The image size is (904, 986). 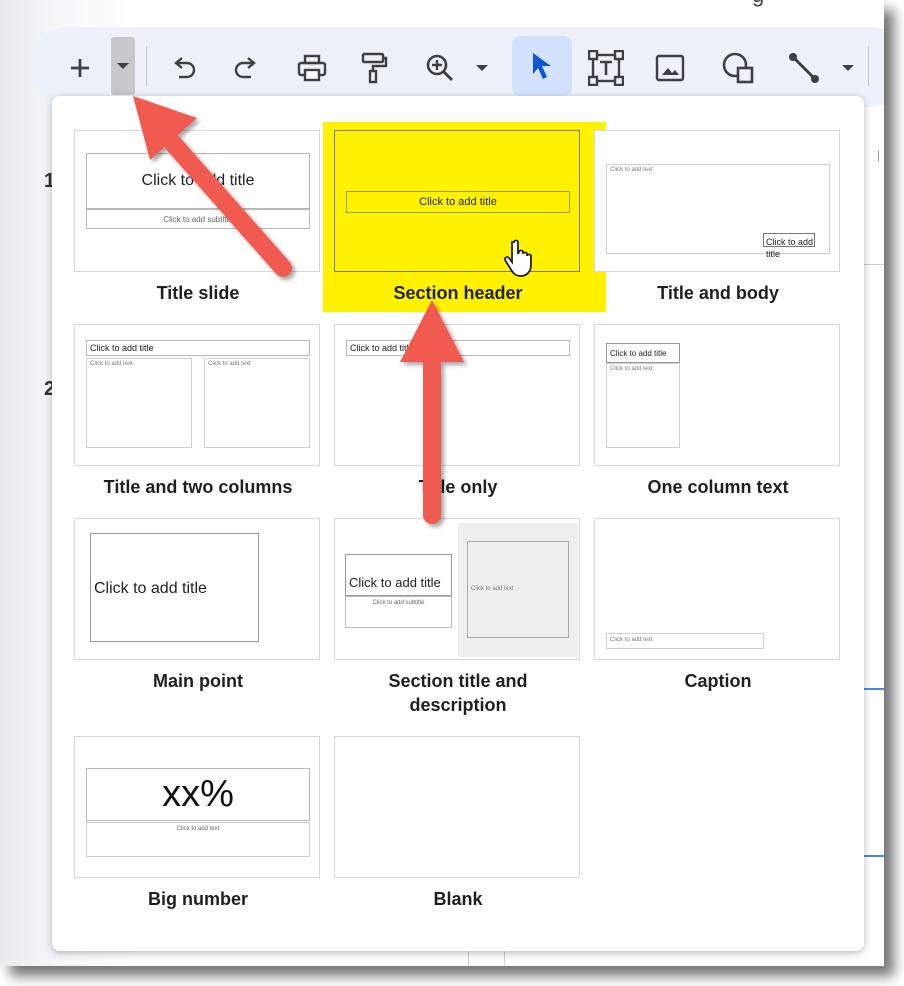 I want to click on title-placeholder-text: xx%, so click(x=198, y=794).